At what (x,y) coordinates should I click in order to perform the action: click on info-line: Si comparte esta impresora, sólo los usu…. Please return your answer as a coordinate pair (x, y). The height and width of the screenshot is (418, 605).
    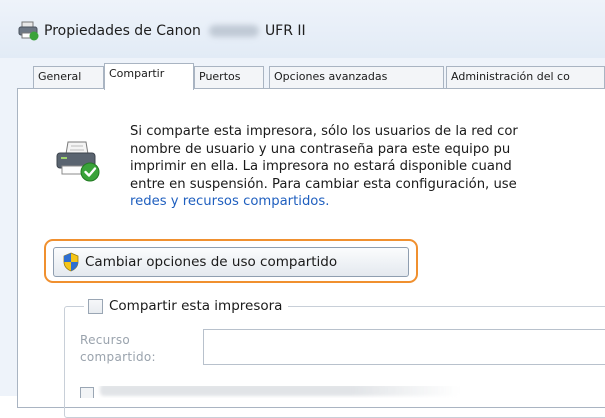
    Looking at the image, I should click on (324, 131).